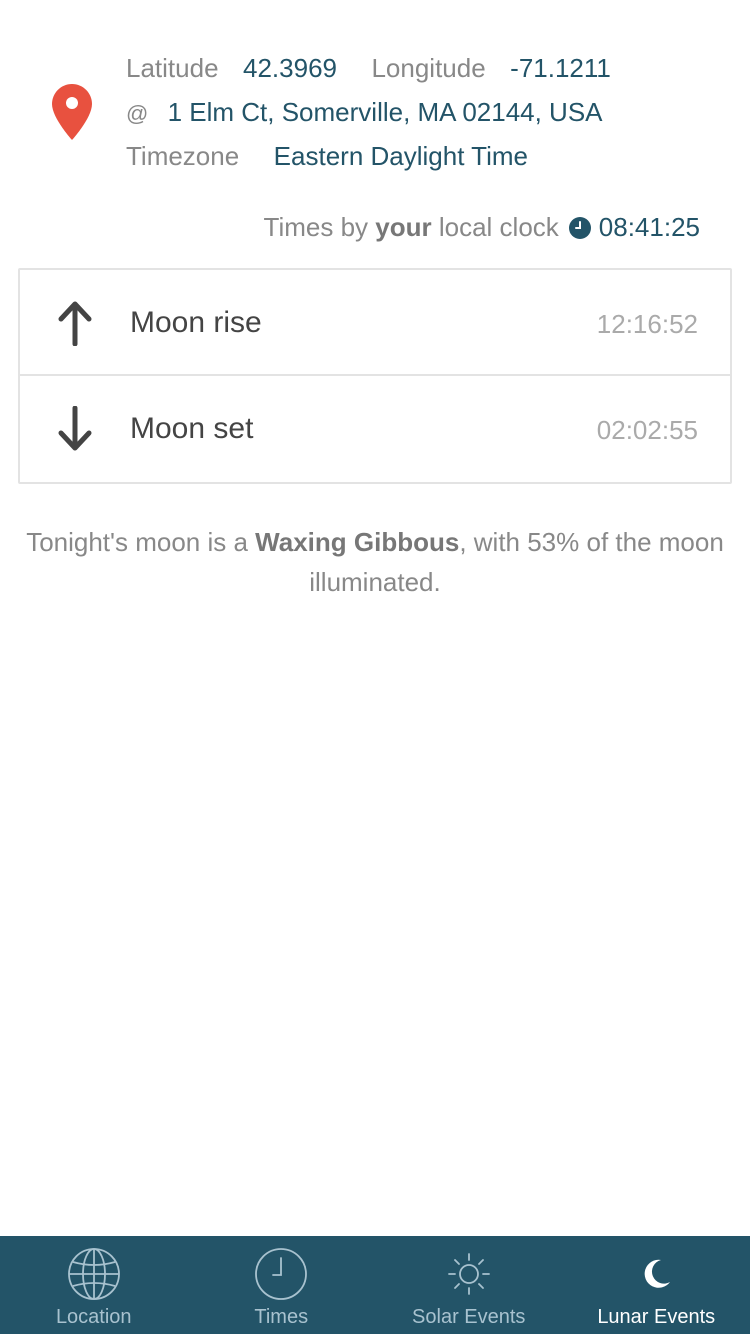 The width and height of the screenshot is (750, 1334). Describe the element at coordinates (183, 156) in the screenshot. I see `timezone-label: Timezone` at that location.